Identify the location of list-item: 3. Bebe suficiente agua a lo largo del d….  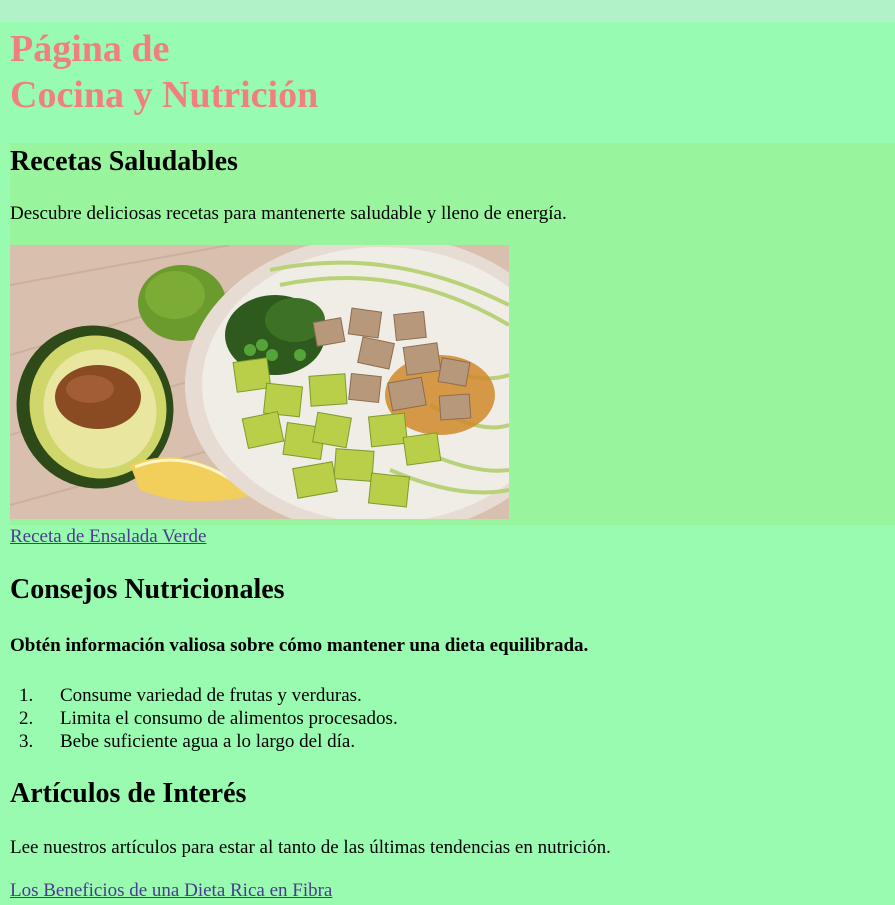
(208, 741).